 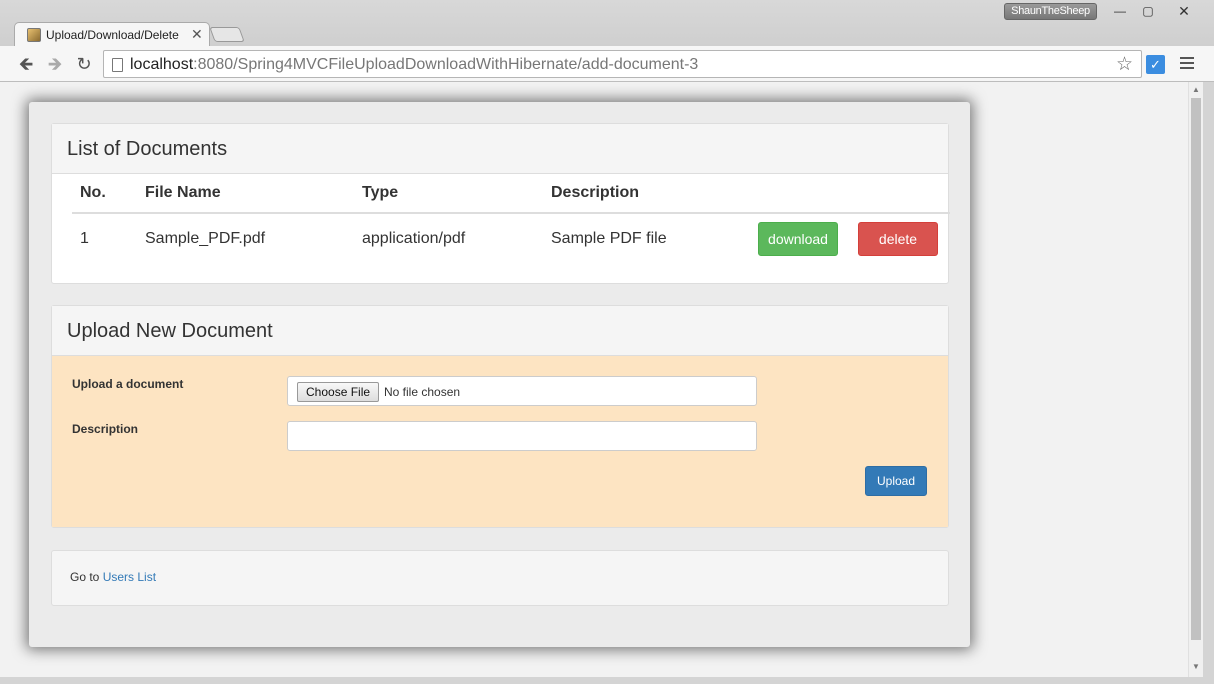 What do you see at coordinates (522, 436) in the screenshot?
I see `description-input` at bounding box center [522, 436].